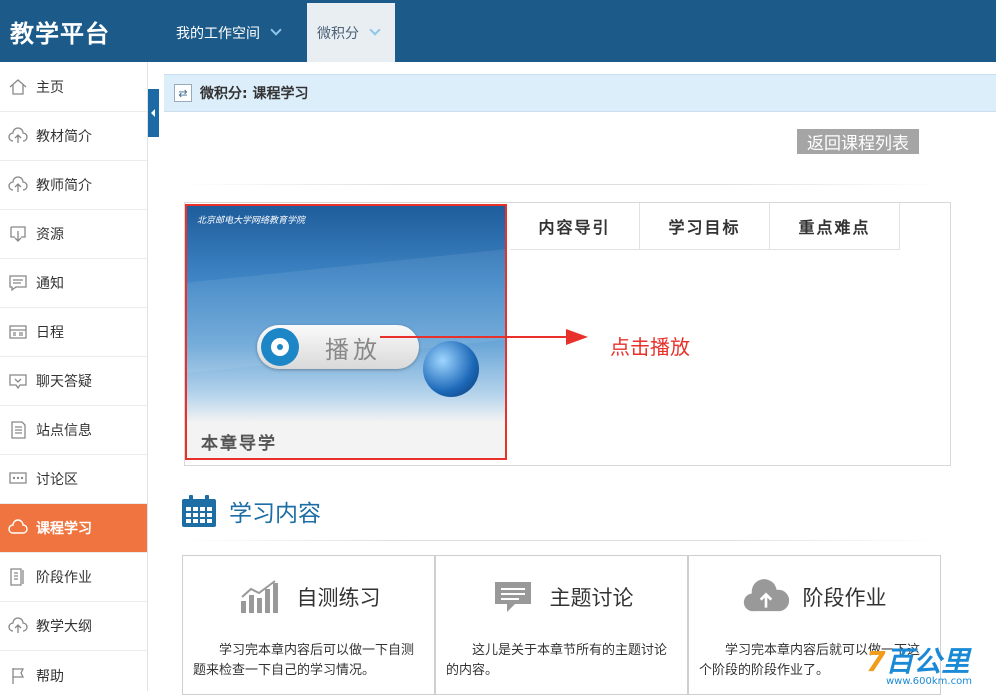 The height and width of the screenshot is (700, 996). What do you see at coordinates (50, 284) in the screenshot?
I see `sidebar-item-label: 通知` at bounding box center [50, 284].